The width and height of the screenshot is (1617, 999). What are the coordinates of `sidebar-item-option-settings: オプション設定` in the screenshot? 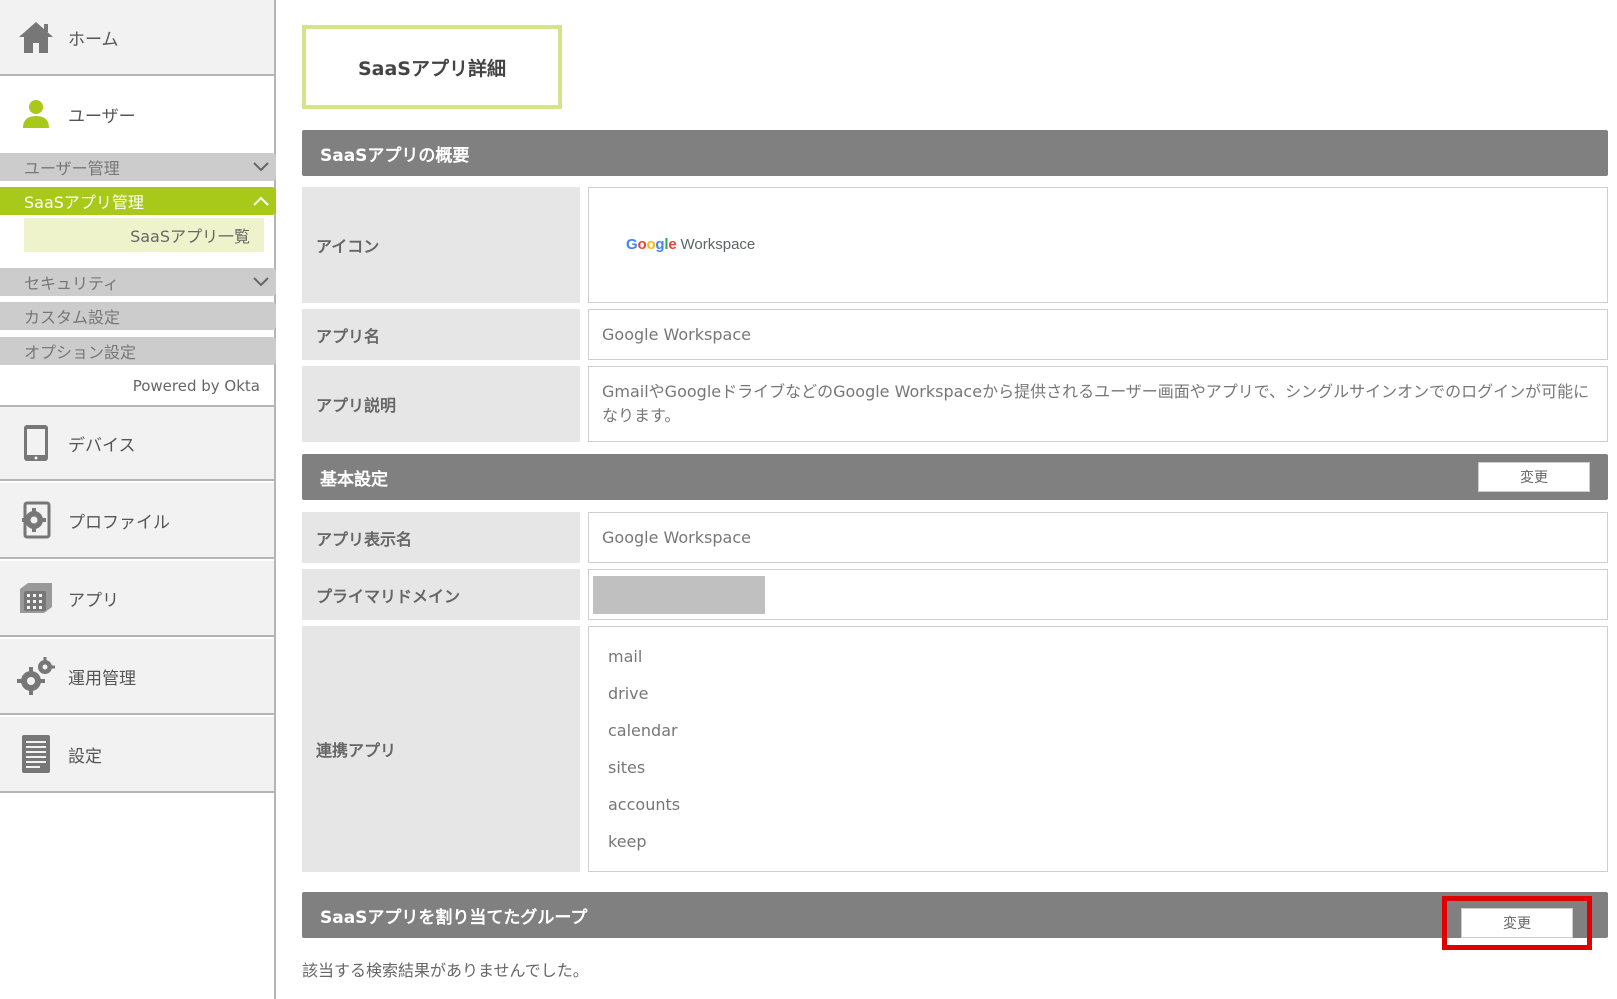 It's located at (138, 351).